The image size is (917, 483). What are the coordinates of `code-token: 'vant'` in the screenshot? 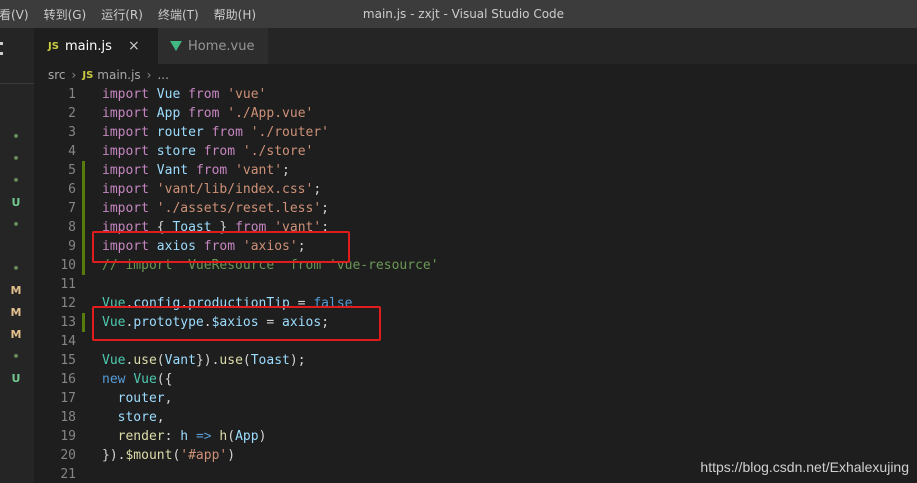 It's located at (259, 170).